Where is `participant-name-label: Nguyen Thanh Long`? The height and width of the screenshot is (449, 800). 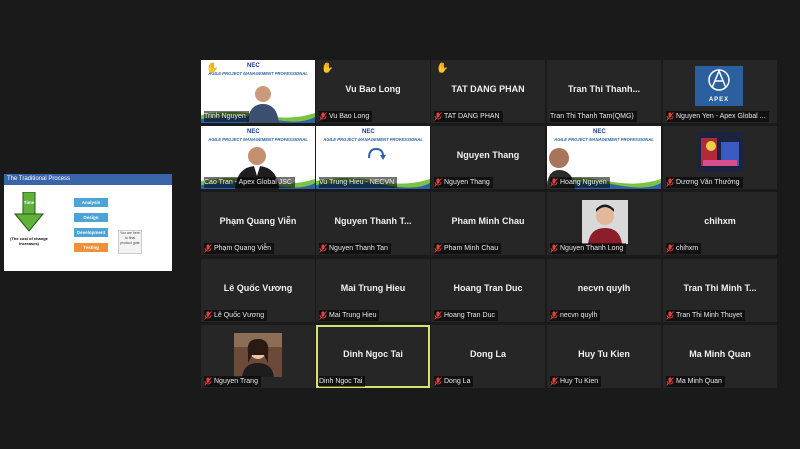
participant-name-label: Nguyen Thanh Long is located at coordinates (588, 248).